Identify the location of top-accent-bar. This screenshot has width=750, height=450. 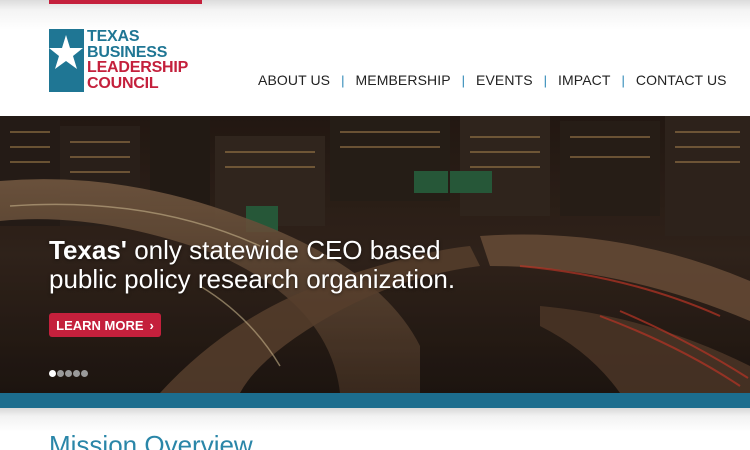
(125, 2).